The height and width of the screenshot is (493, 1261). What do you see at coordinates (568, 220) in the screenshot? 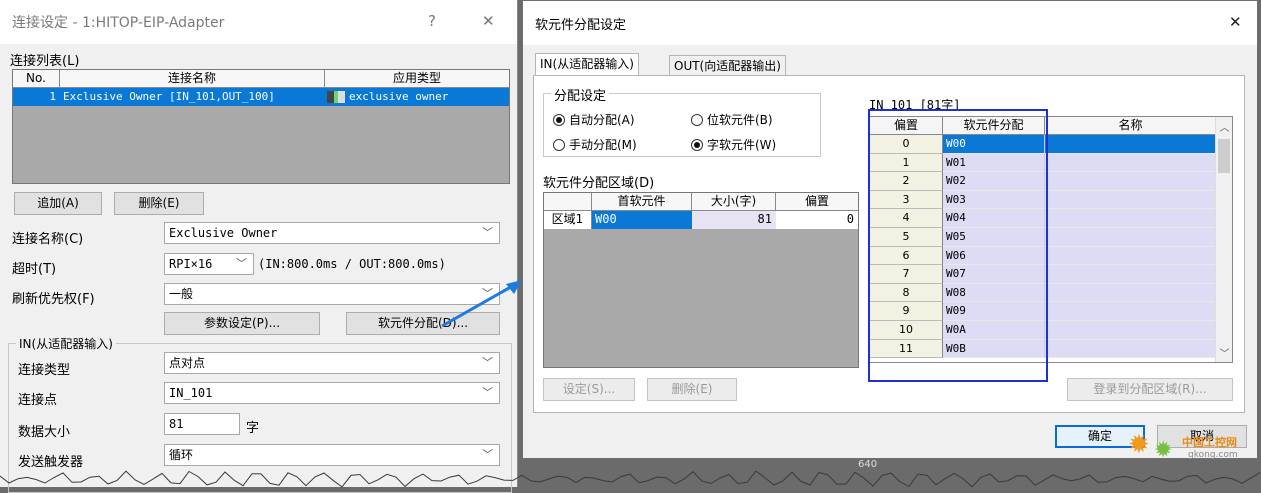
I see `area-name: 区域1` at bounding box center [568, 220].